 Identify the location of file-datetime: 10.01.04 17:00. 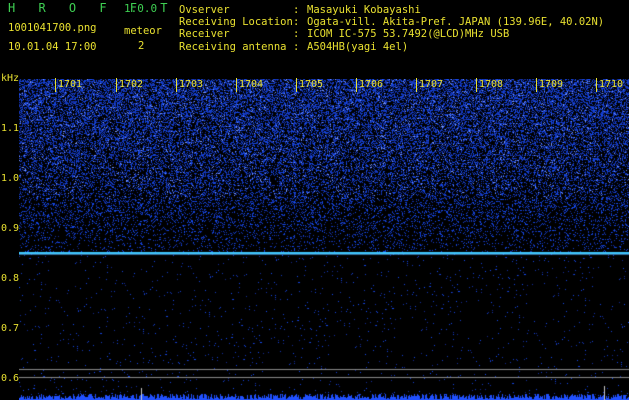
(52, 47).